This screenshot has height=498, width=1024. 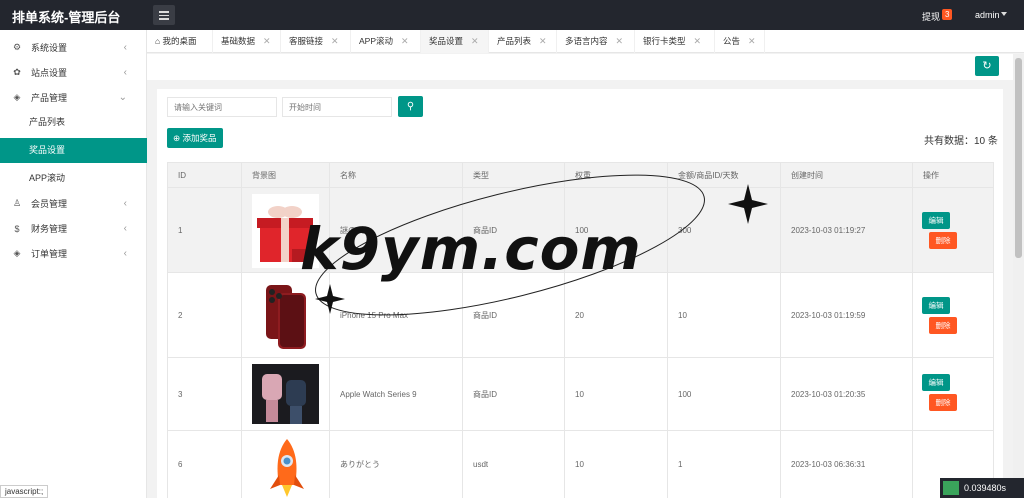 What do you see at coordinates (73, 228) in the screenshot?
I see `sidebar-item-finance-management: $ 财务管理 ‹` at bounding box center [73, 228].